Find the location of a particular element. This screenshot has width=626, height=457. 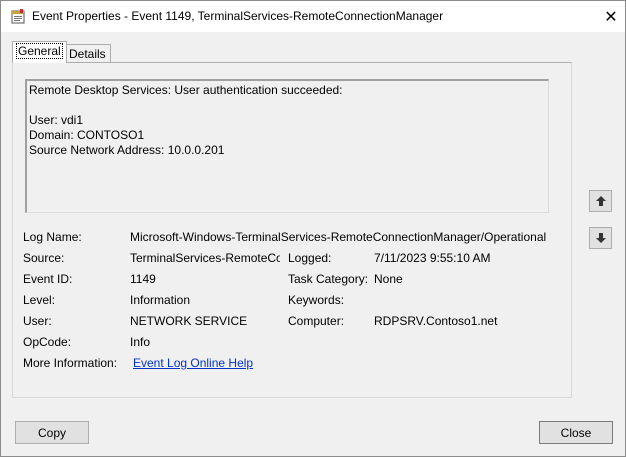

previous-event-button is located at coordinates (600, 201).